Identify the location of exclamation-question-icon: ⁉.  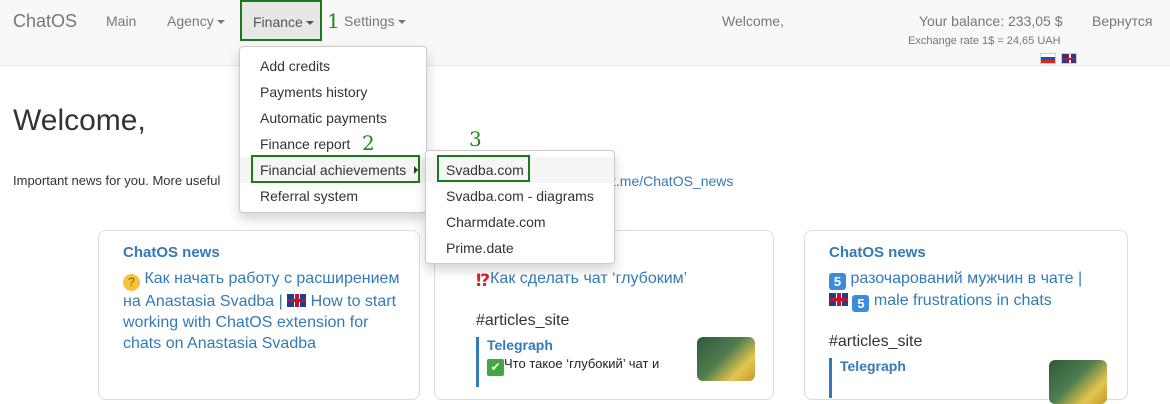
(483, 280).